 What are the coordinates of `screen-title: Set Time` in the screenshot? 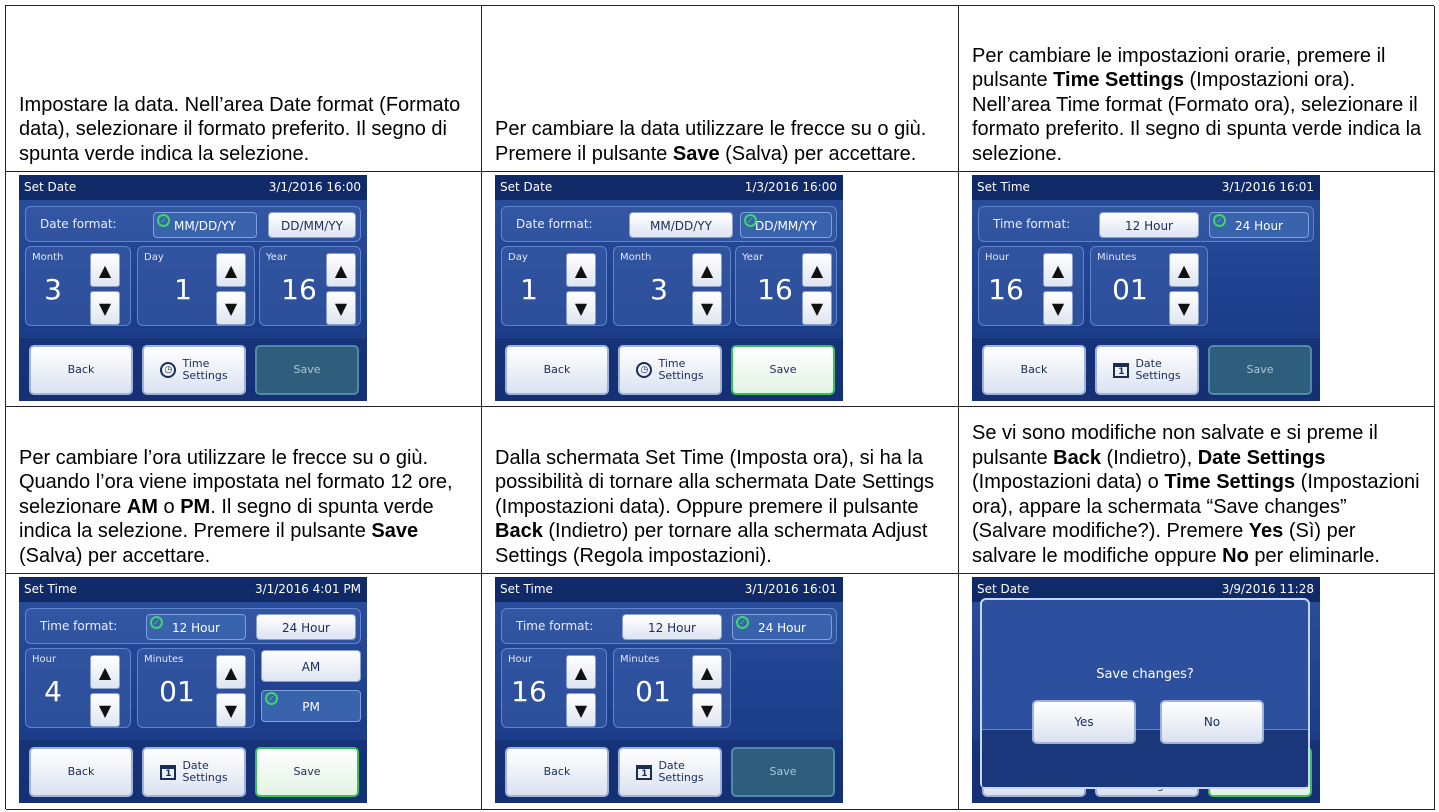 It's located at (1003, 187).